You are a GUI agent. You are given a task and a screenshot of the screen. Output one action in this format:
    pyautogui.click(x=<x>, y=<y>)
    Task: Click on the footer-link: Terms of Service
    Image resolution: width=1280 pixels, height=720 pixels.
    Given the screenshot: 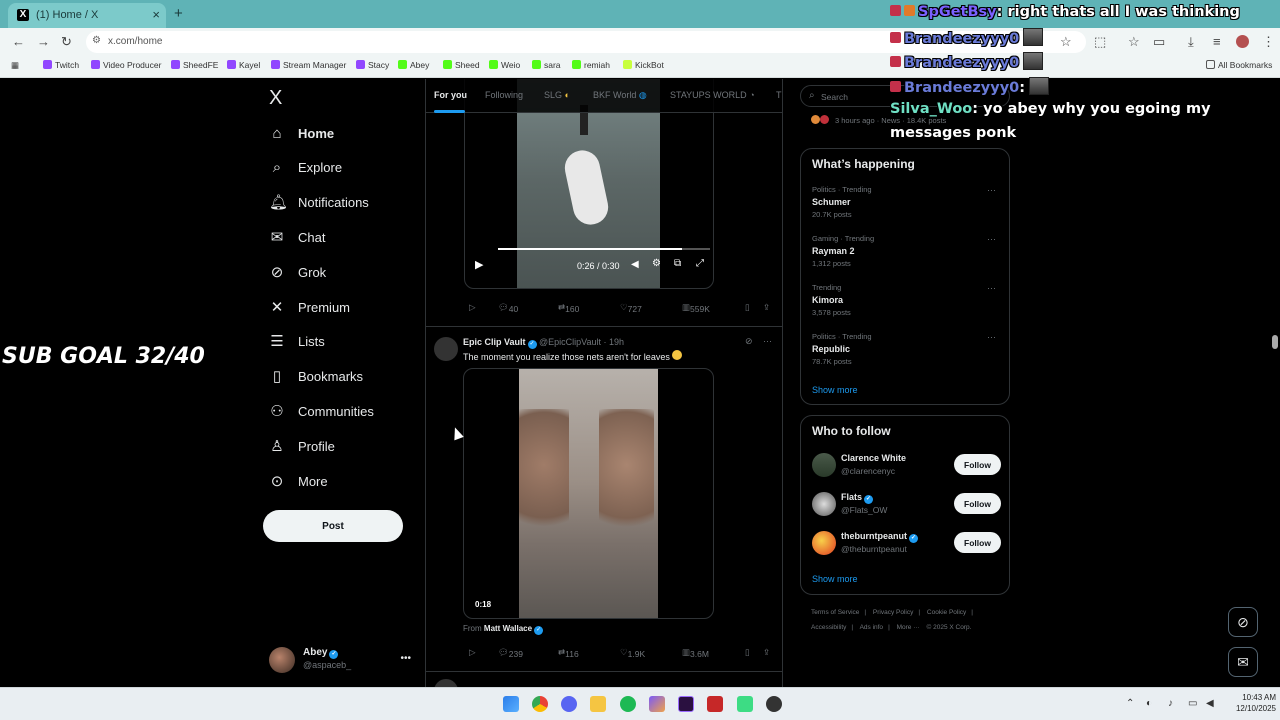 What is the action you would take?
    pyautogui.click(x=835, y=612)
    